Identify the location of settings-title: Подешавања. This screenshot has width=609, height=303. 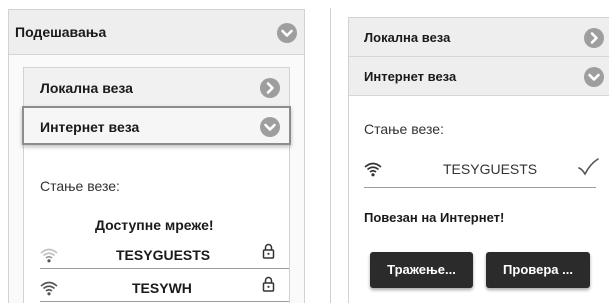
(61, 32).